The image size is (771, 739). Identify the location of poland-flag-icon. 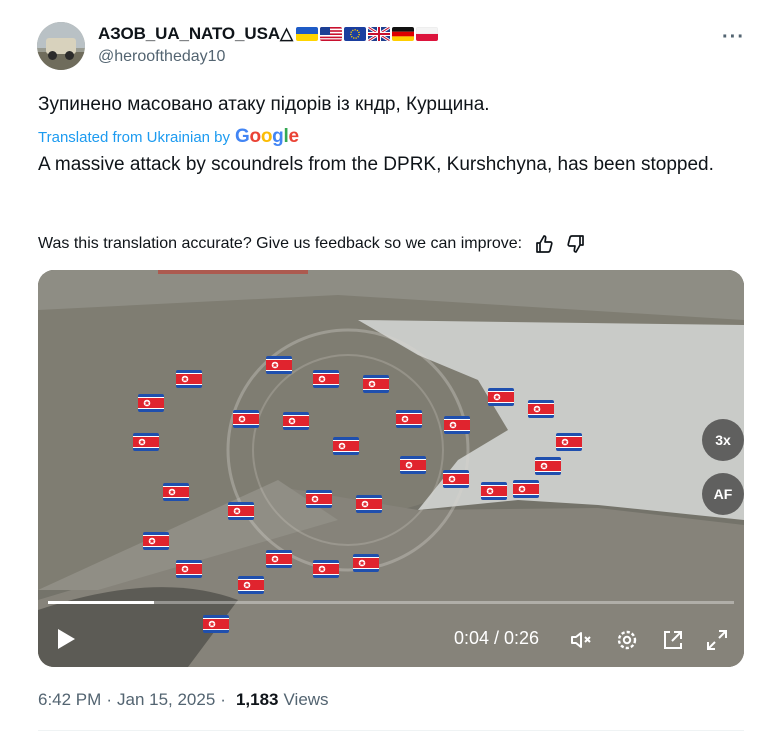
(426, 34).